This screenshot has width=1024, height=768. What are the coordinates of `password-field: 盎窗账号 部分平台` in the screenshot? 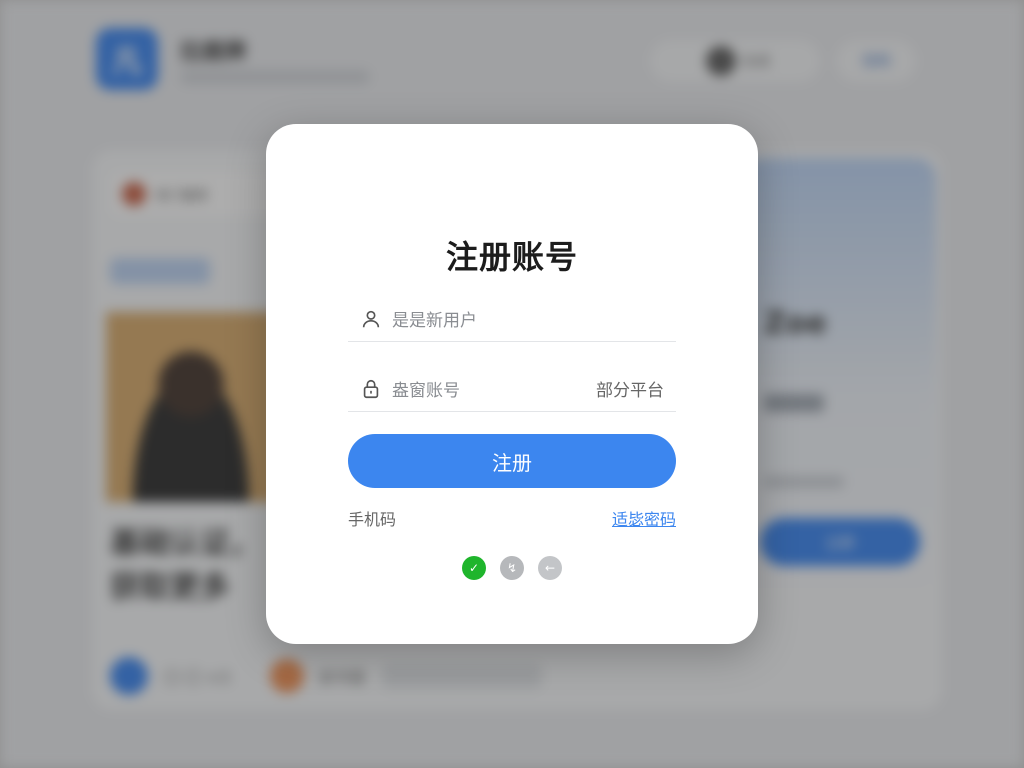 It's located at (512, 389).